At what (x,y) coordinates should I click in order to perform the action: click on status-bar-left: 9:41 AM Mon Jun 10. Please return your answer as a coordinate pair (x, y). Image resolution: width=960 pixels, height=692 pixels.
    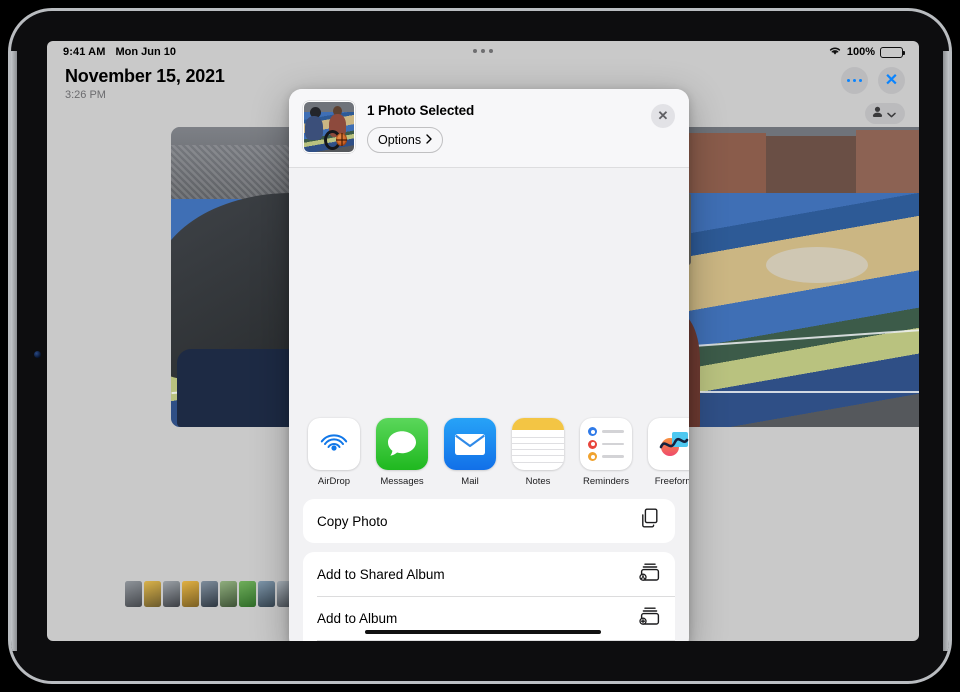
    Looking at the image, I should click on (119, 52).